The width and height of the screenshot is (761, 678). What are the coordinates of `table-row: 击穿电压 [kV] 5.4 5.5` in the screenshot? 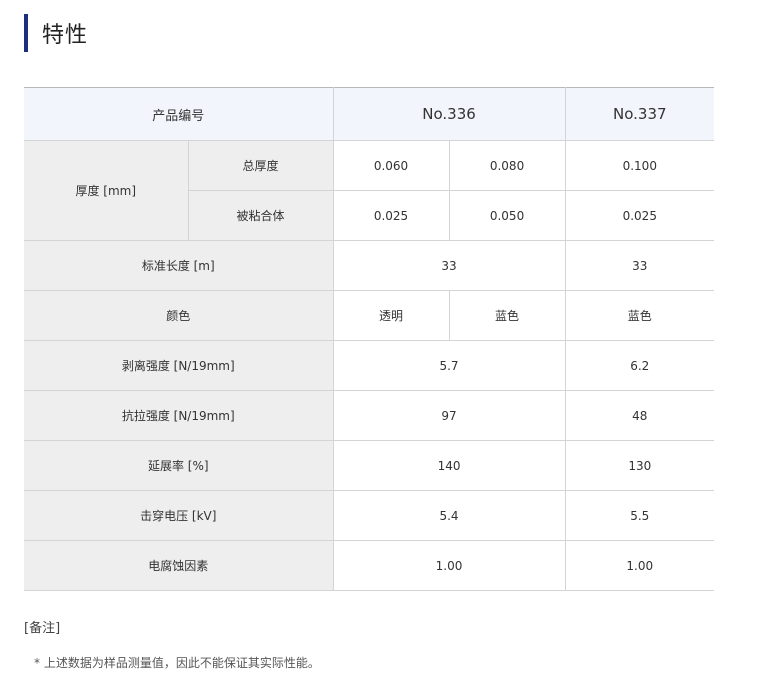 It's located at (369, 515).